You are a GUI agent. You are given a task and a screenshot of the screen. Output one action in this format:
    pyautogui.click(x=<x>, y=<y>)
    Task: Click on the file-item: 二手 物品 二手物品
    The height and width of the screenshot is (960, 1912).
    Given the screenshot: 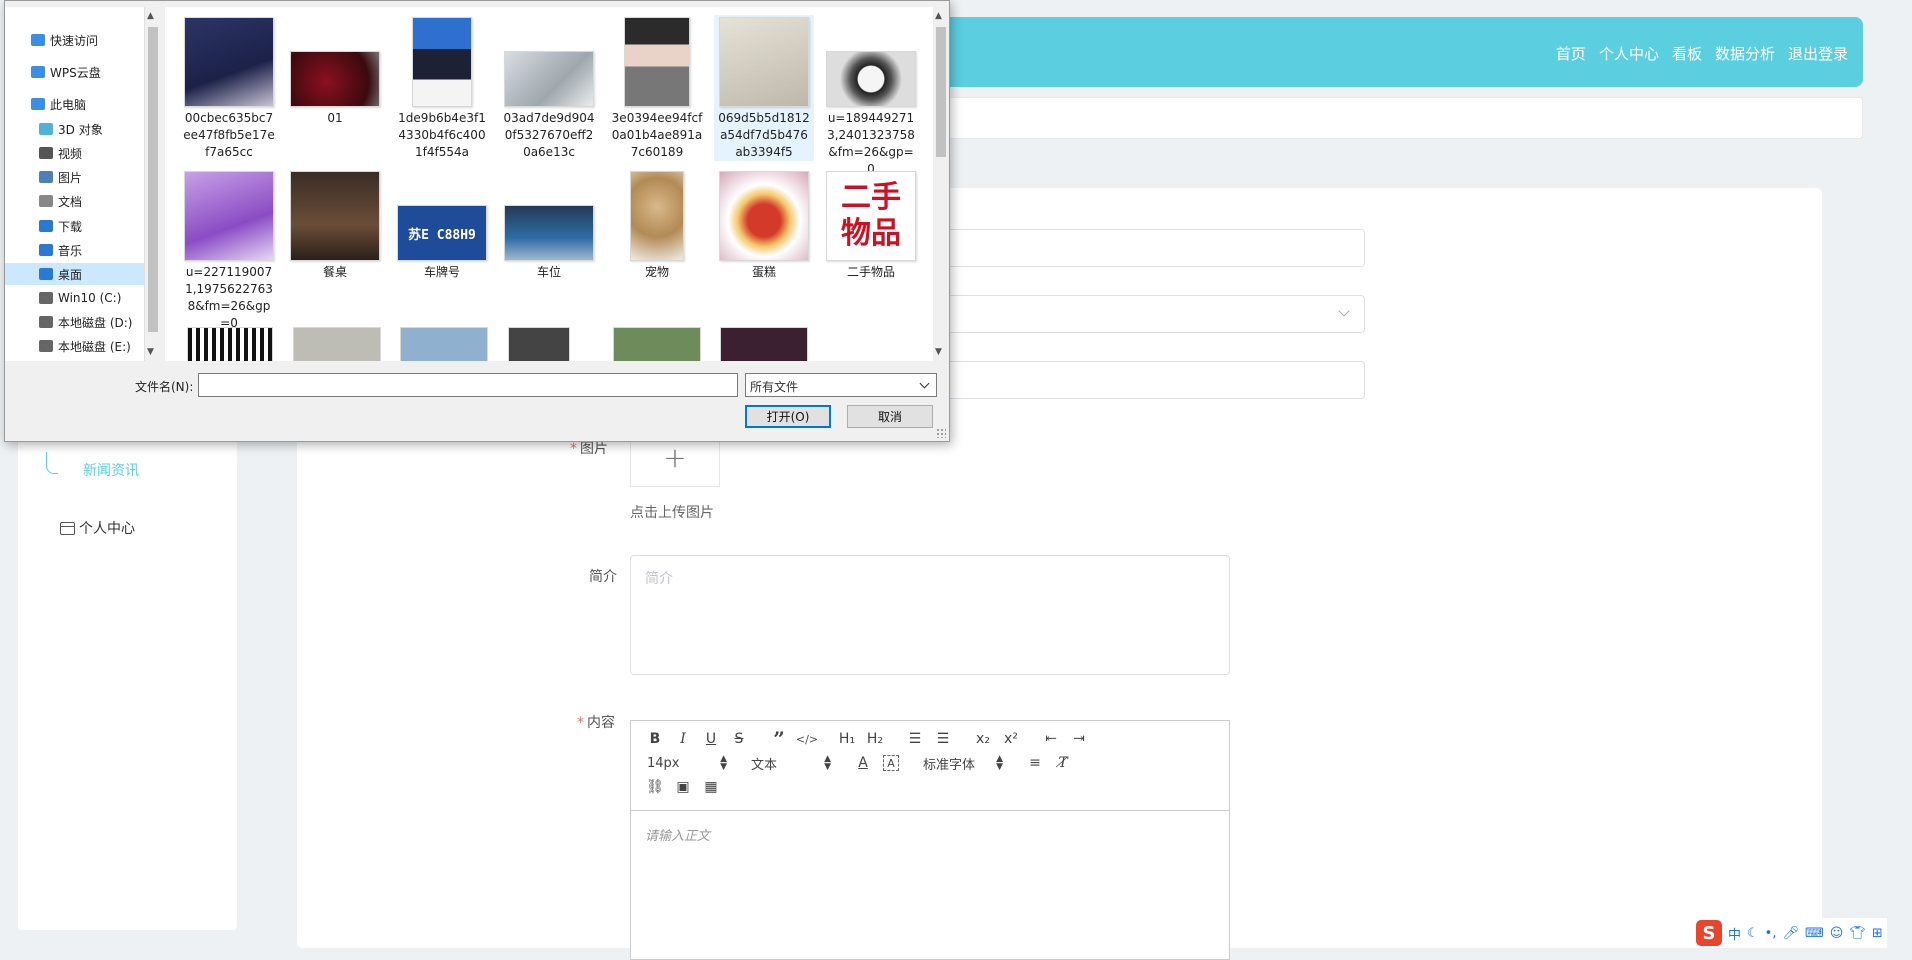 What is the action you would take?
    pyautogui.click(x=871, y=225)
    